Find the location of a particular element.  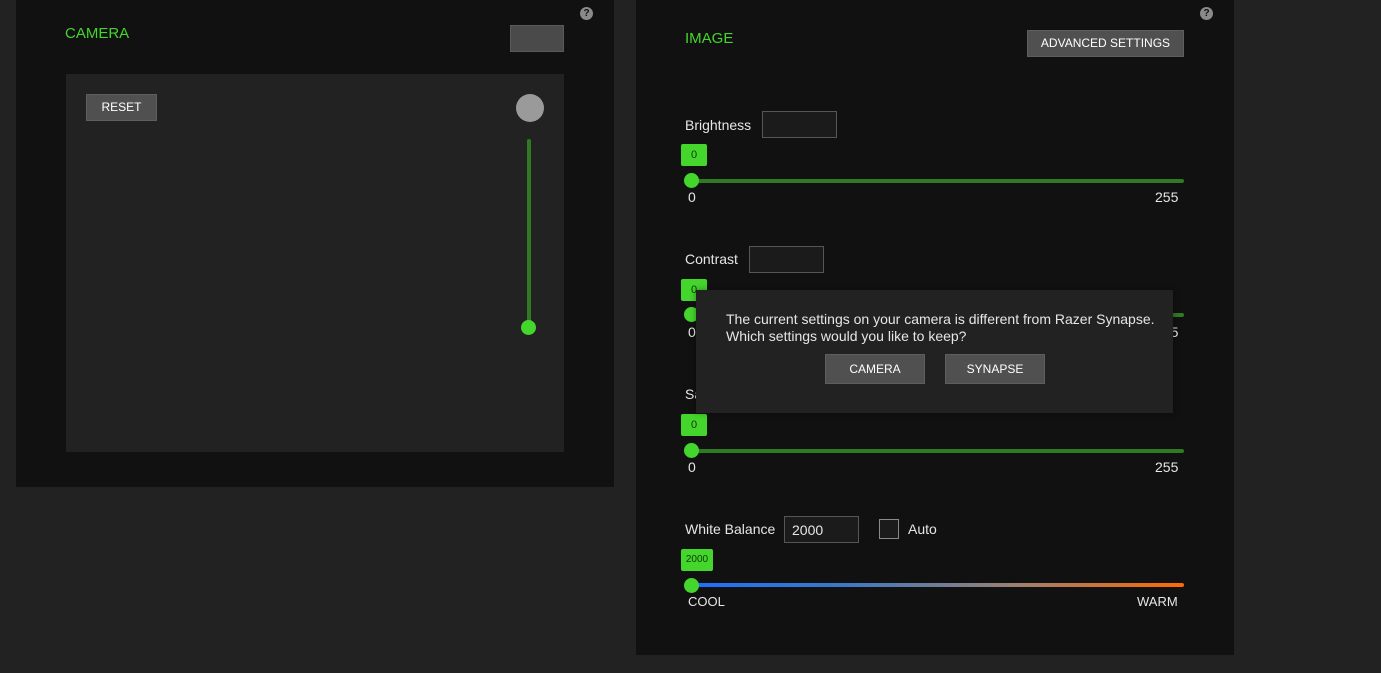

brightness-min-label: 0 is located at coordinates (692, 197).